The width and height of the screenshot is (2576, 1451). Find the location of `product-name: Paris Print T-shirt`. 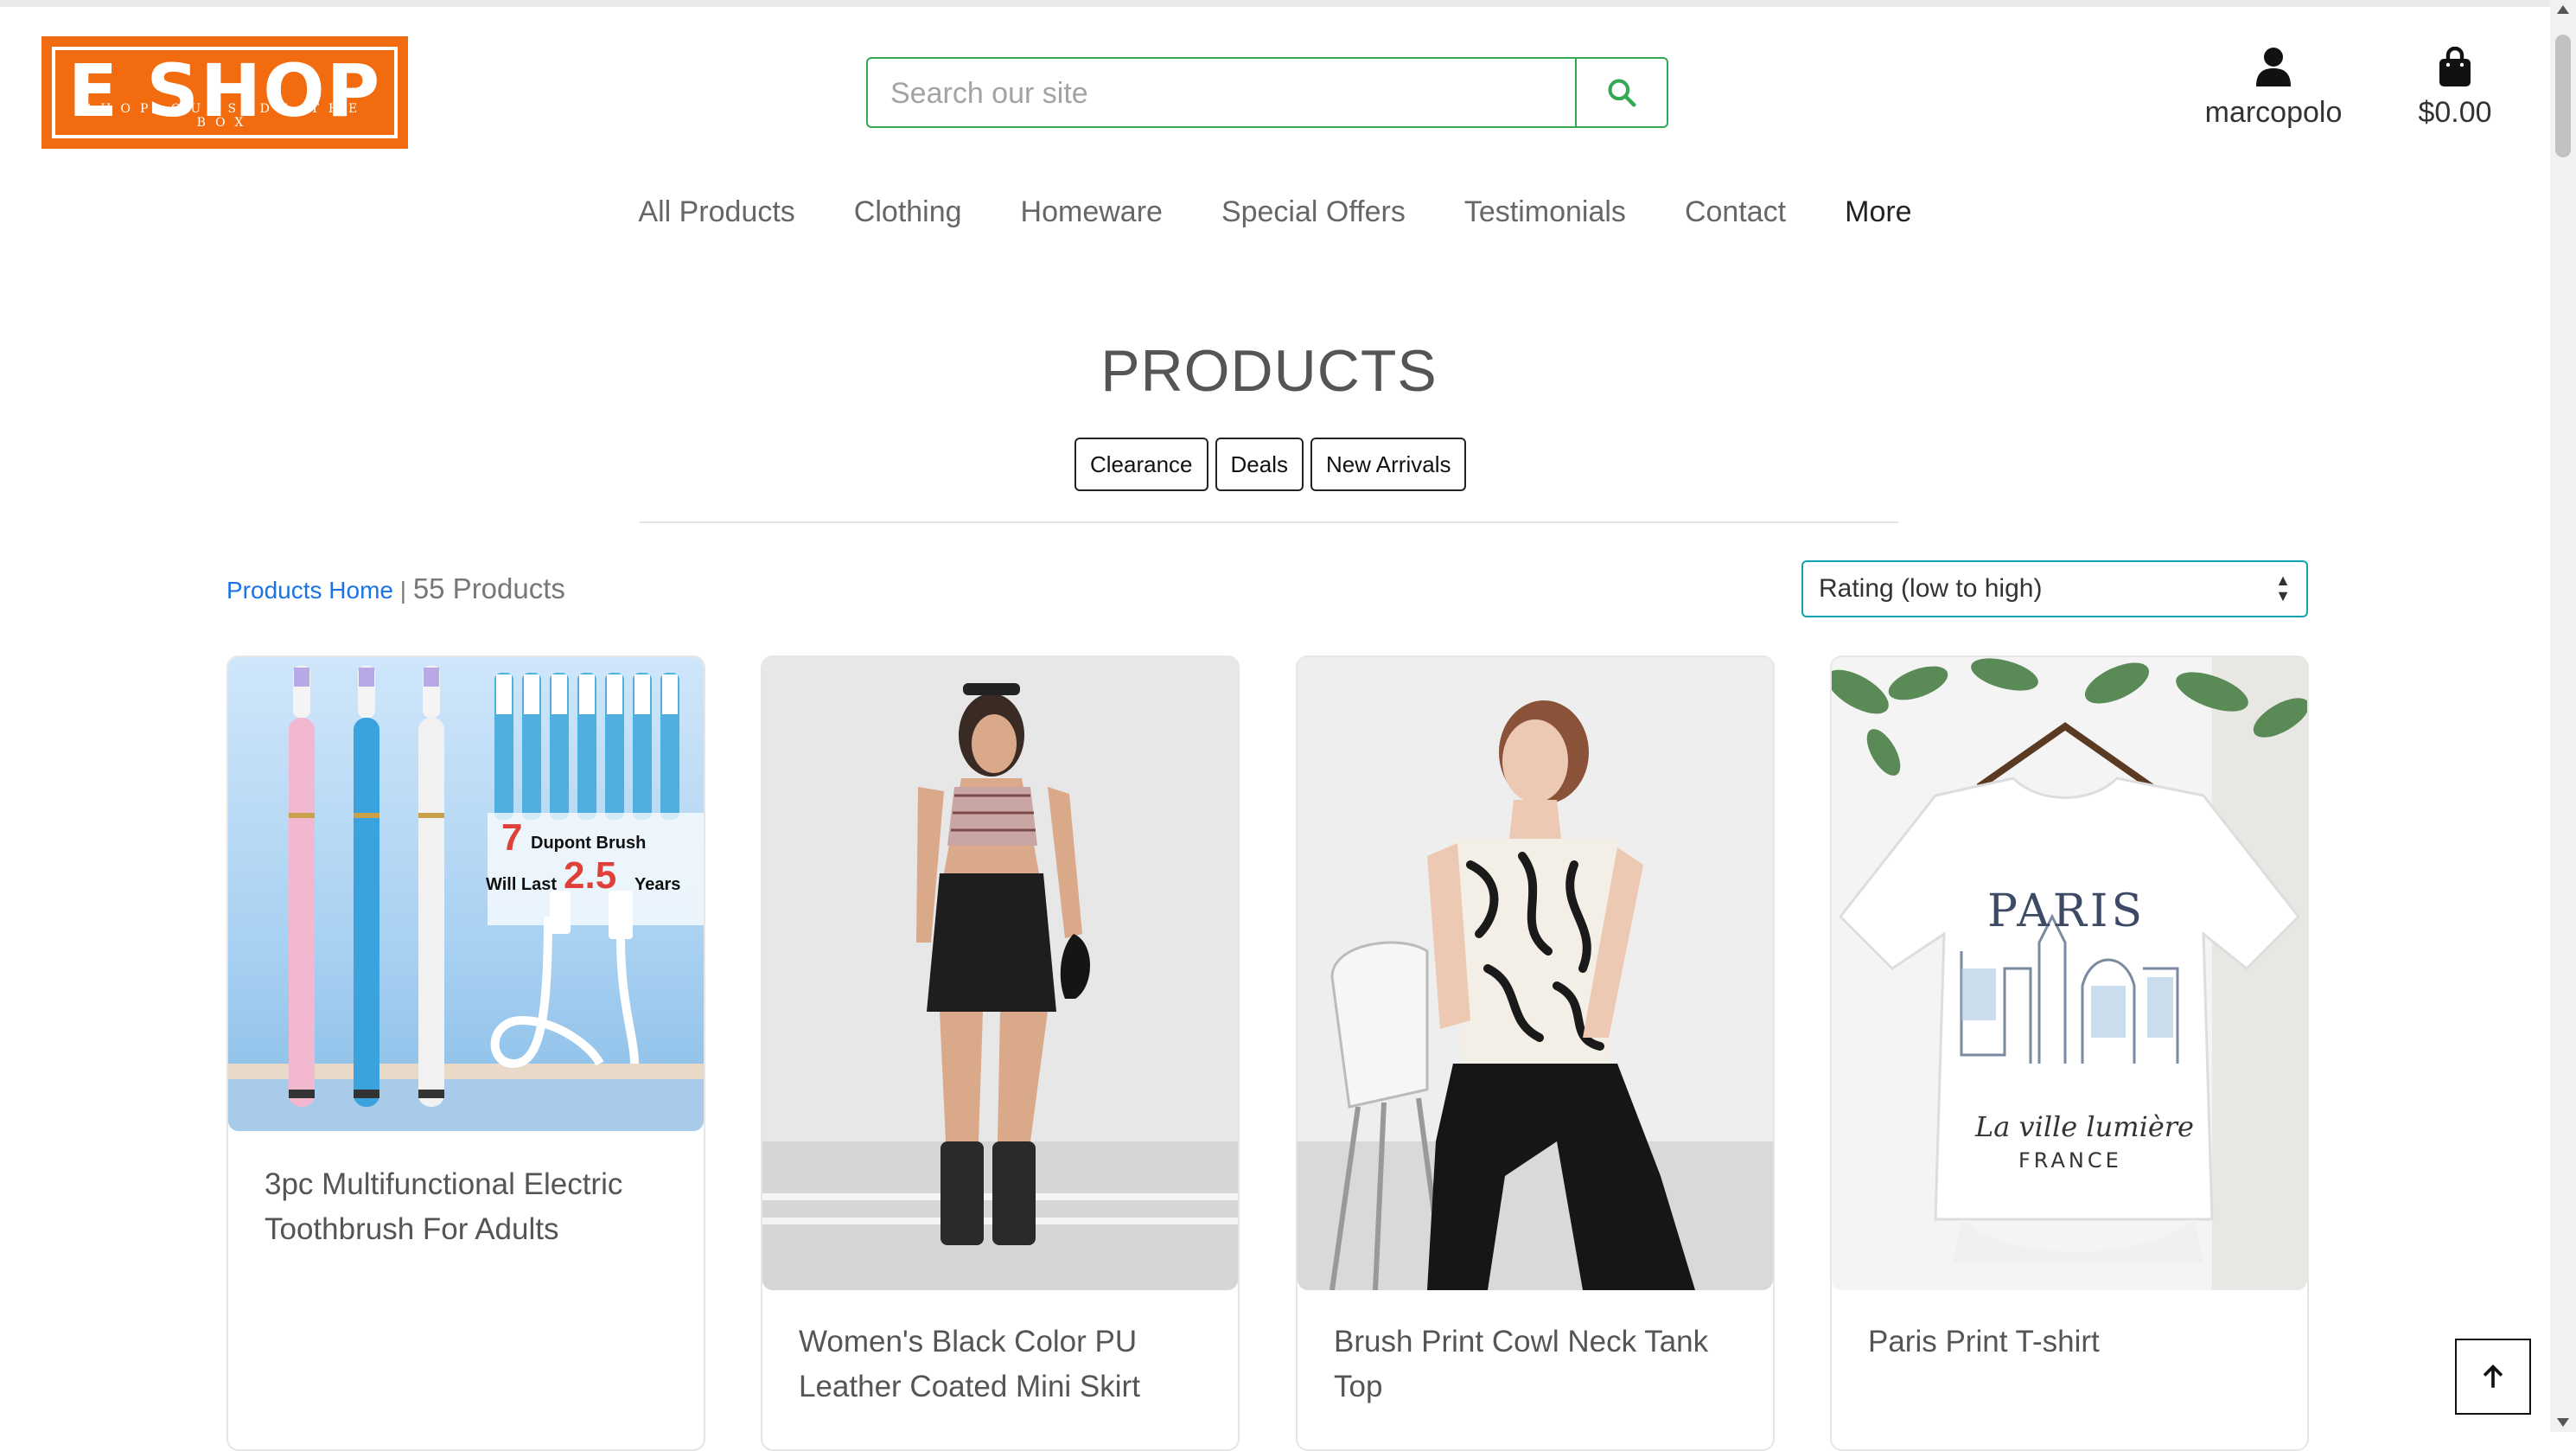

product-name: Paris Print T-shirt is located at coordinates (2074, 1342).